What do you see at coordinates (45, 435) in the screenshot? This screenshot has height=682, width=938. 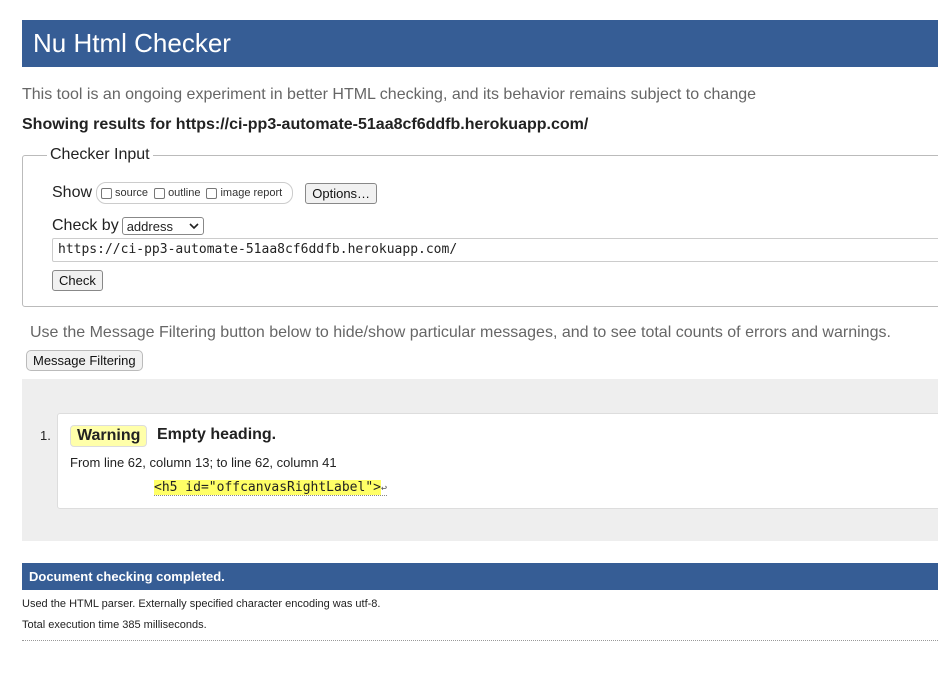 I see `message-number: 1.` at bounding box center [45, 435].